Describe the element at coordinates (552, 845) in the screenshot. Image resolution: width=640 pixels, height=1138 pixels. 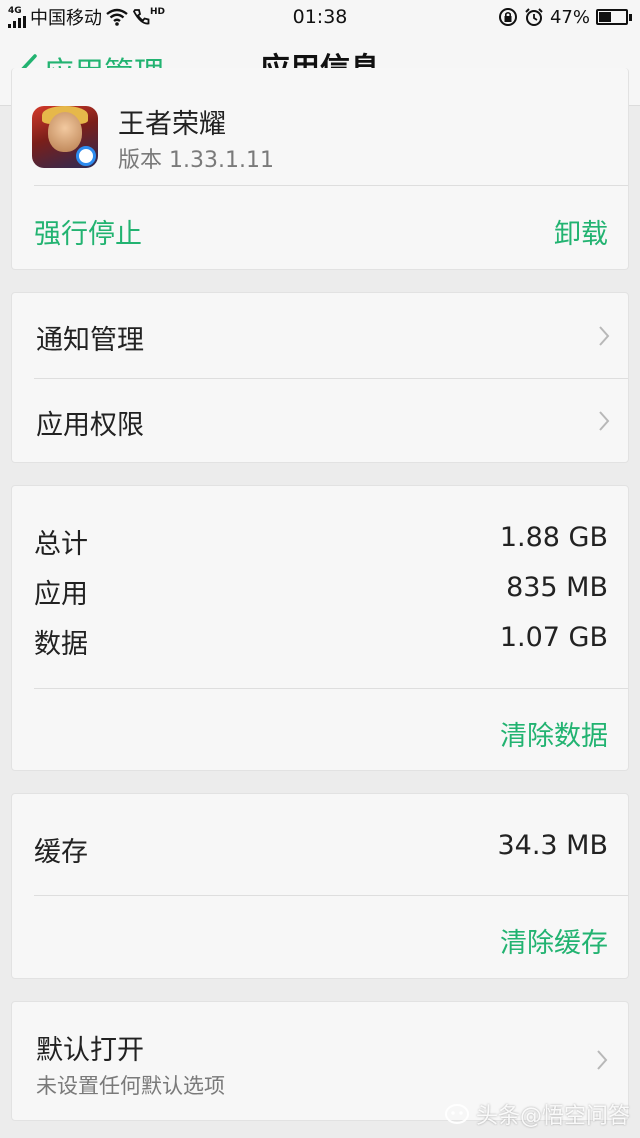
I see `cache-value: 34.3 MB` at that location.